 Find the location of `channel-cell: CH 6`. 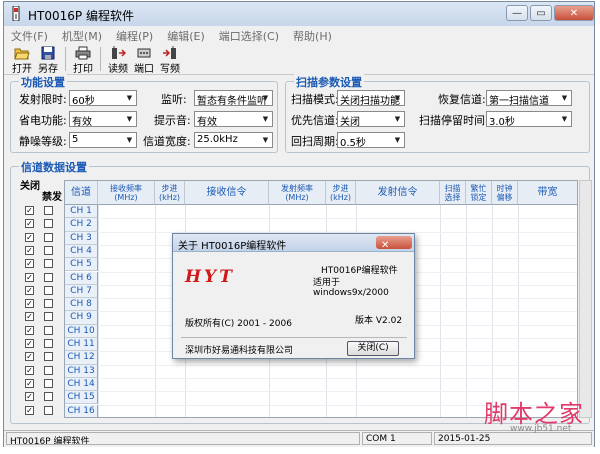

channel-cell: CH 6 is located at coordinates (81, 278).